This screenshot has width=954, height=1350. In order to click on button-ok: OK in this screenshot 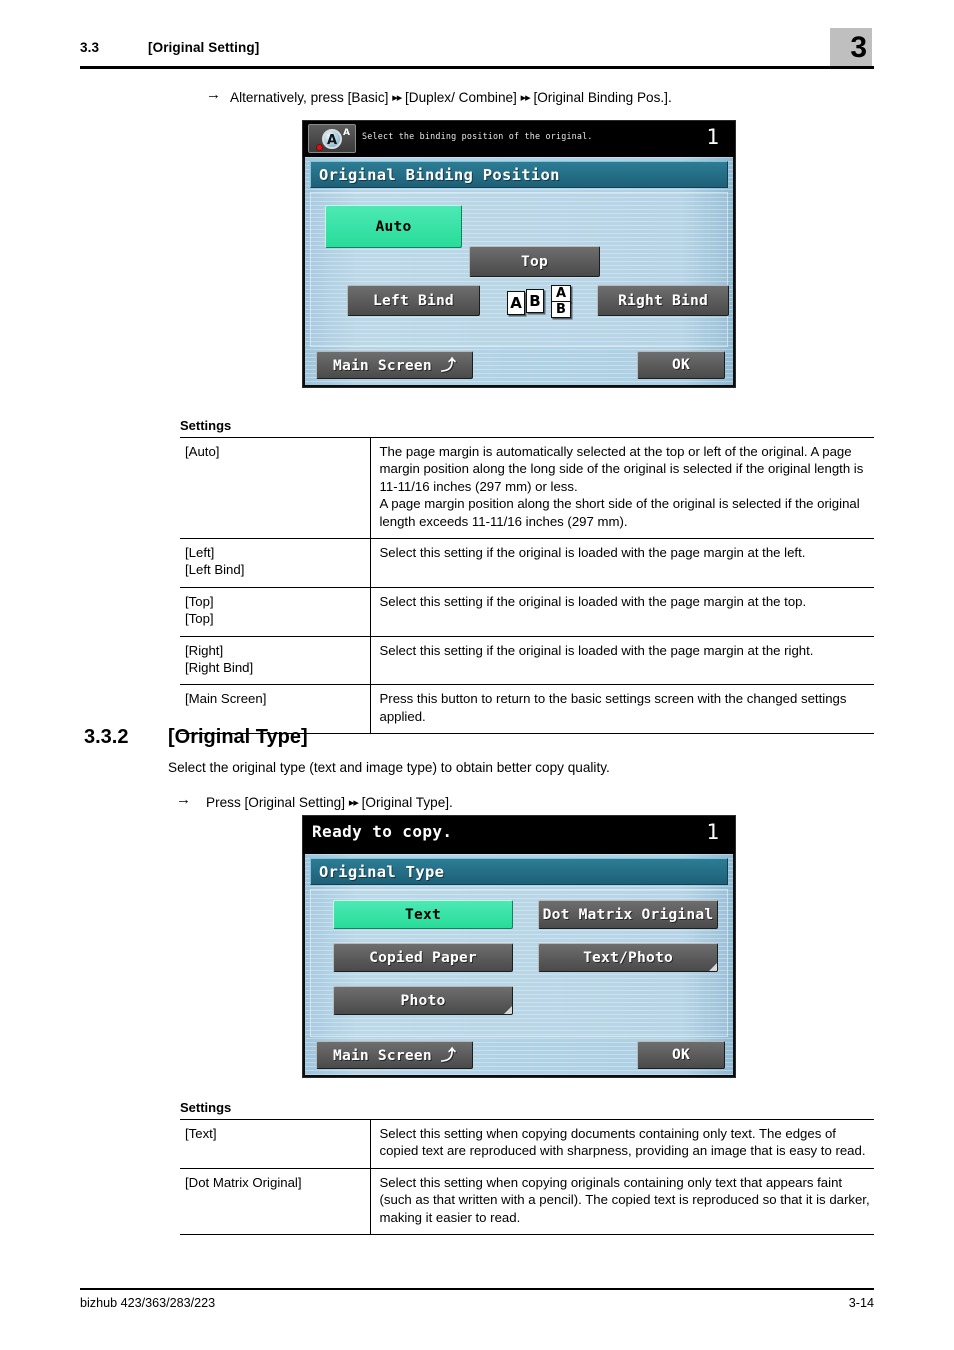, I will do `click(681, 365)`.